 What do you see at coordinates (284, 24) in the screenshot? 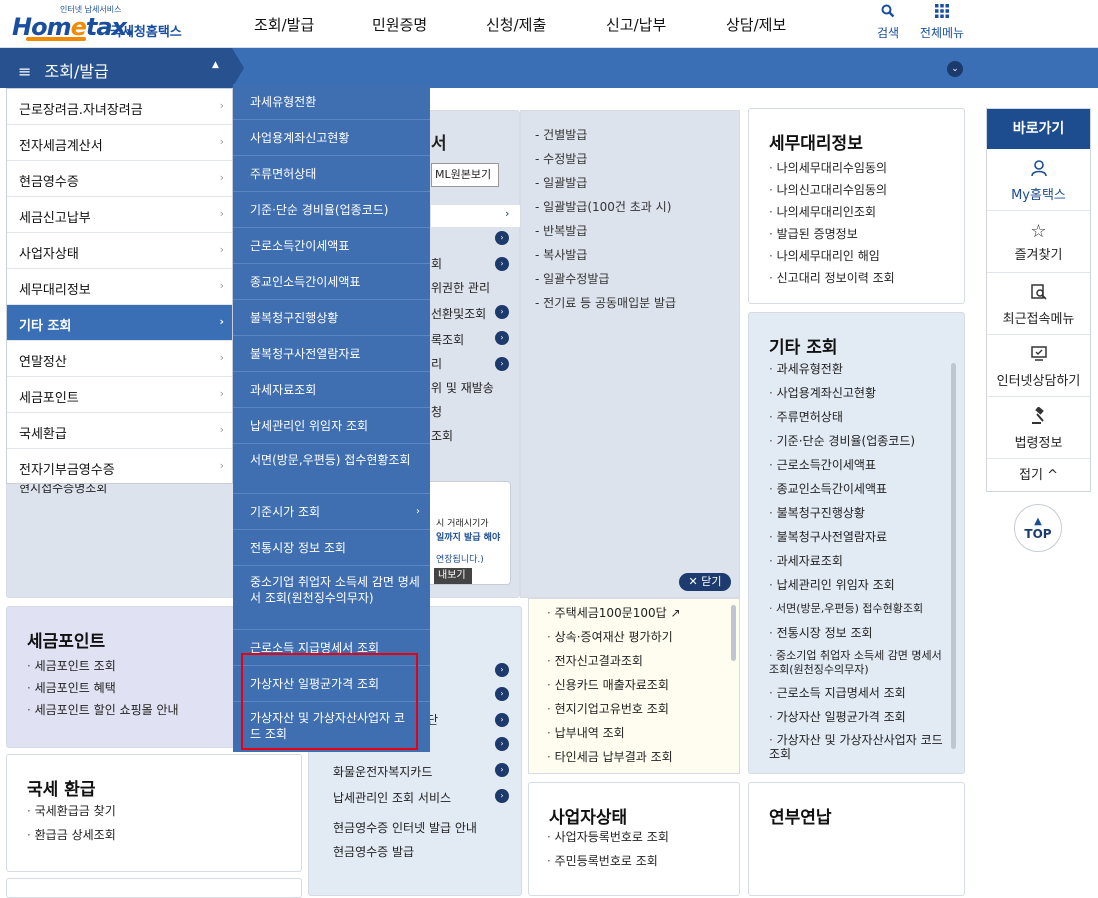
I see `gnb-lookup: 조회/발급` at bounding box center [284, 24].